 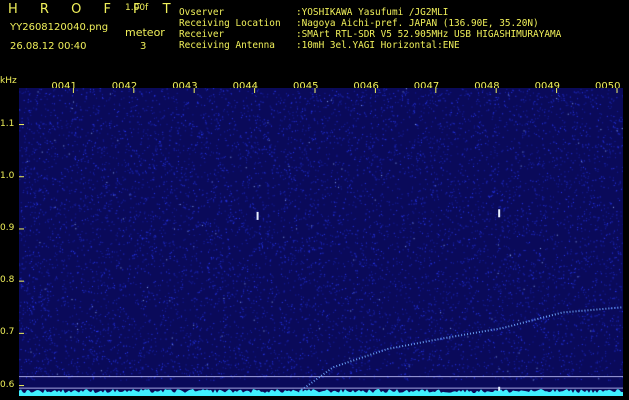 What do you see at coordinates (227, 45) in the screenshot?
I see `info-key: Receiving Antenna` at bounding box center [227, 45].